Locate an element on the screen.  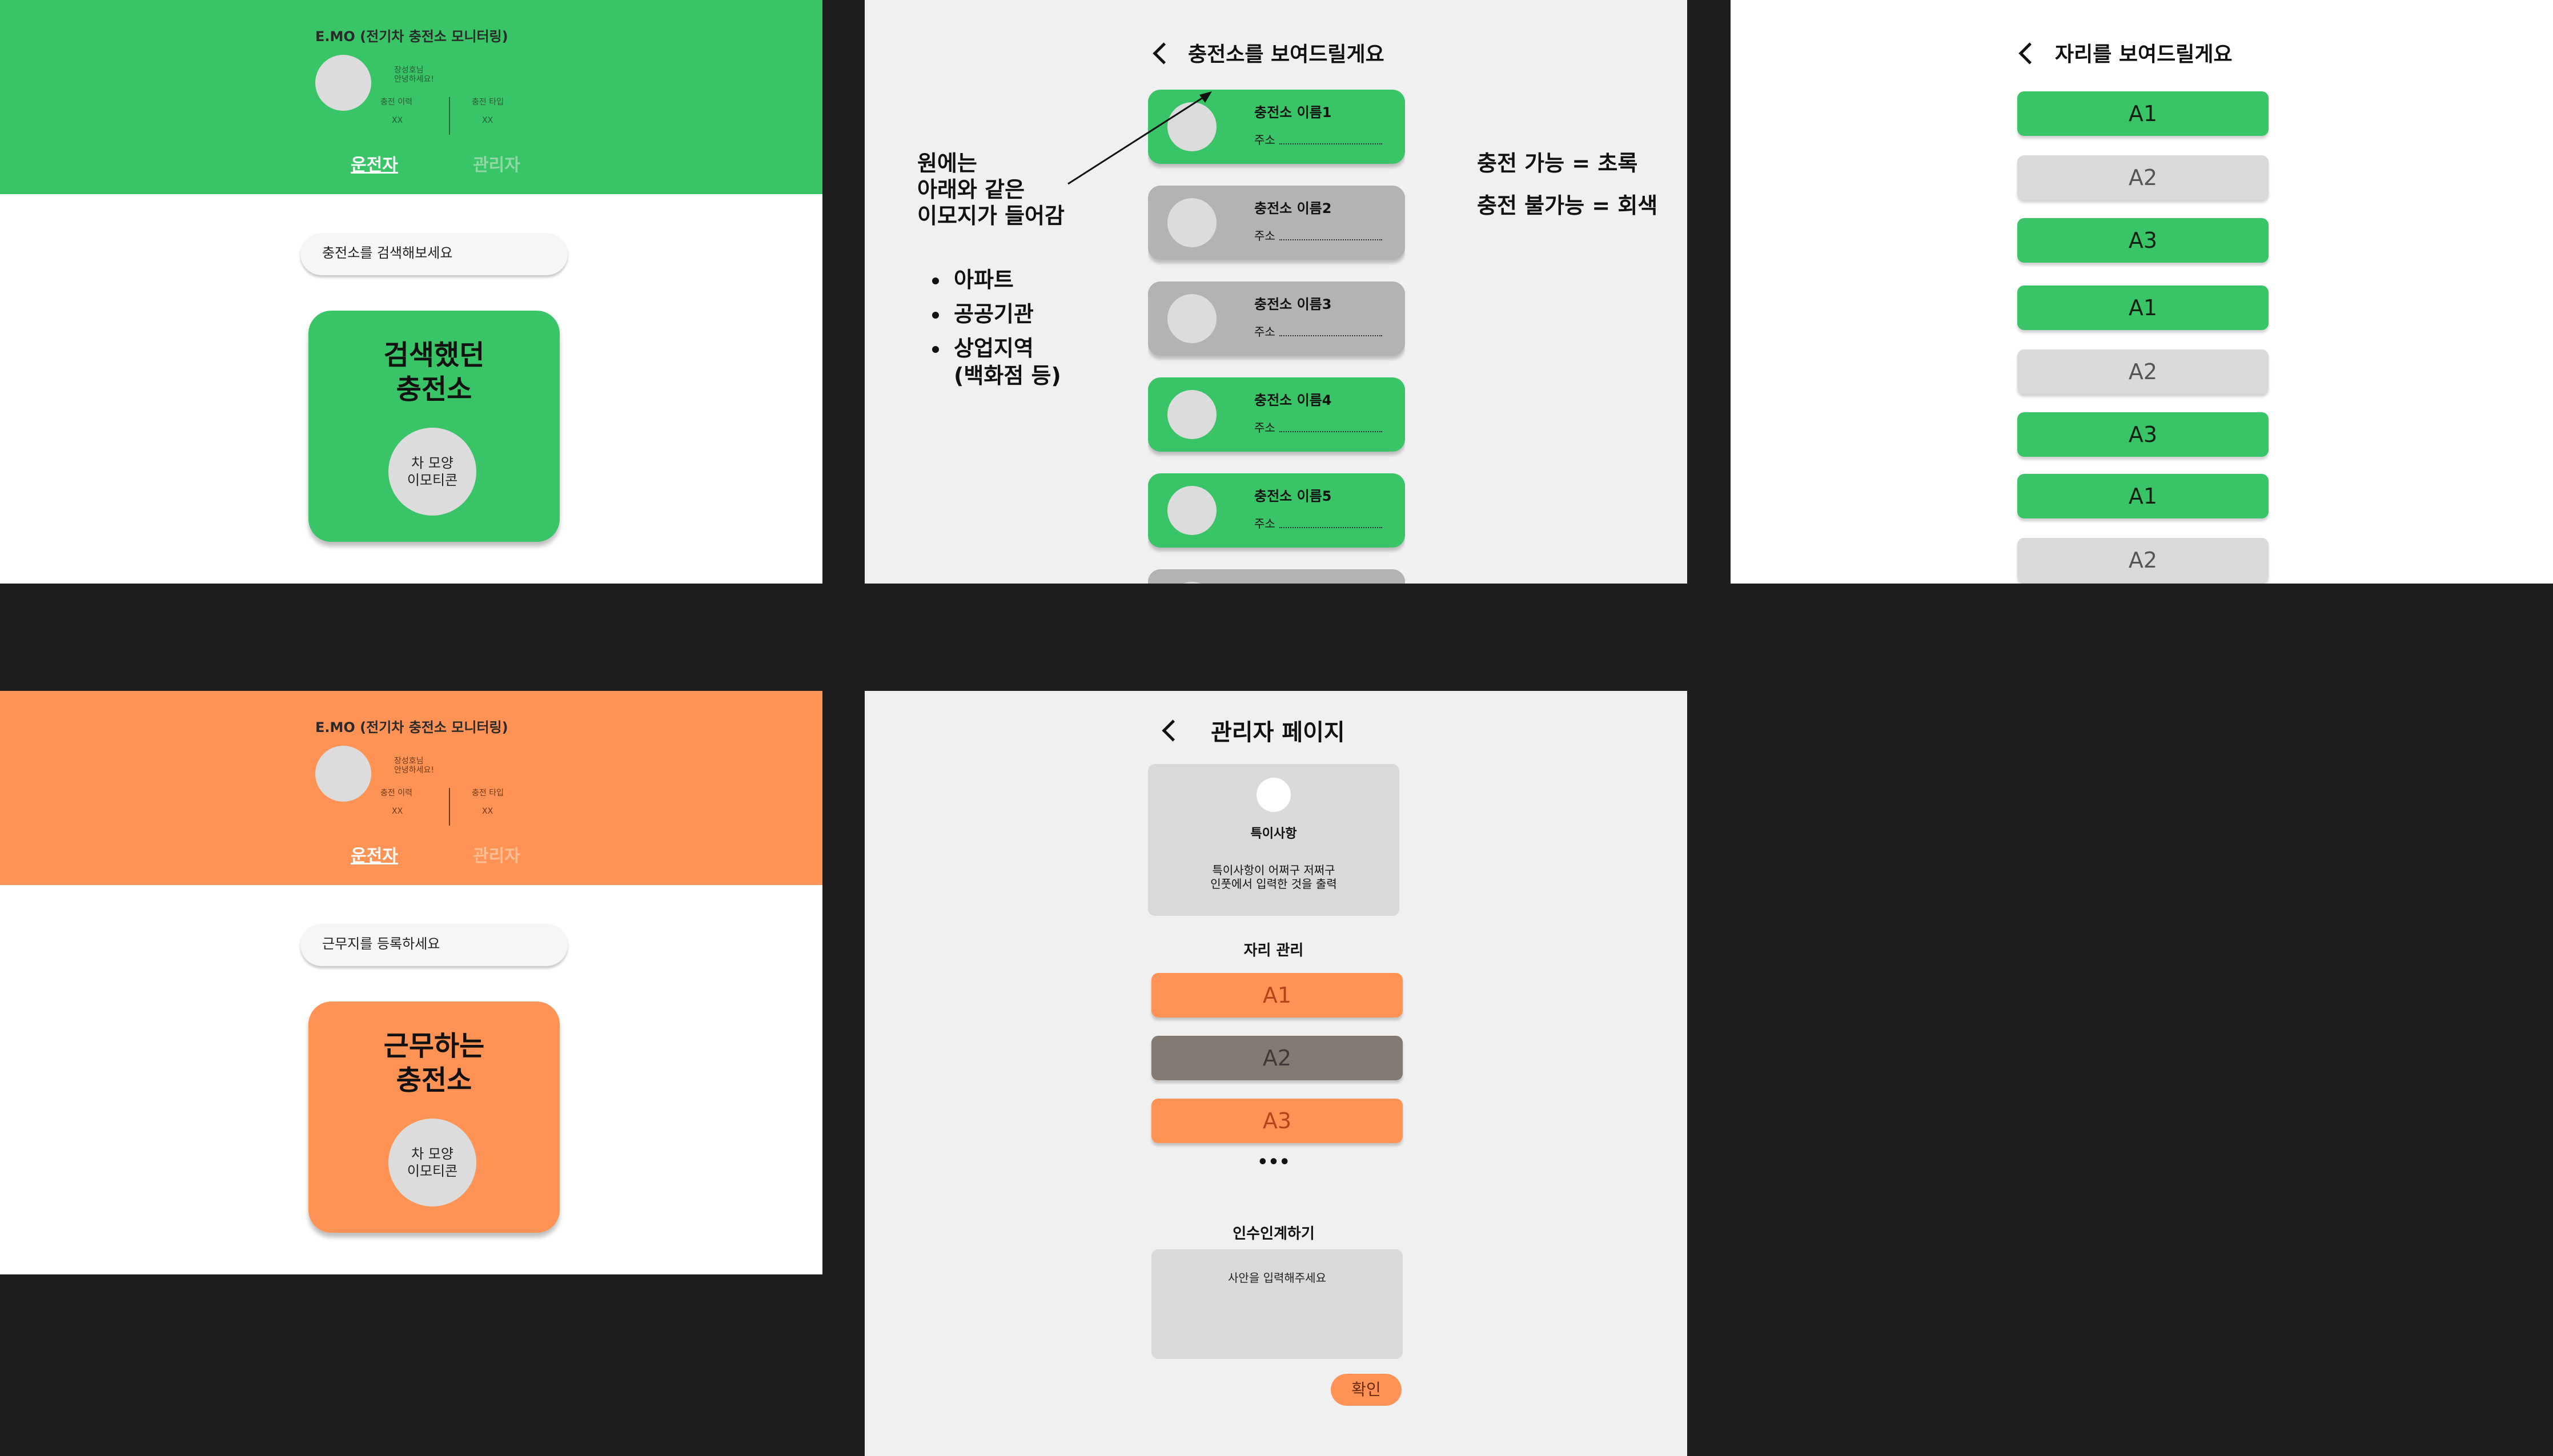
confirm-button: 확인 is located at coordinates (1366, 1390).